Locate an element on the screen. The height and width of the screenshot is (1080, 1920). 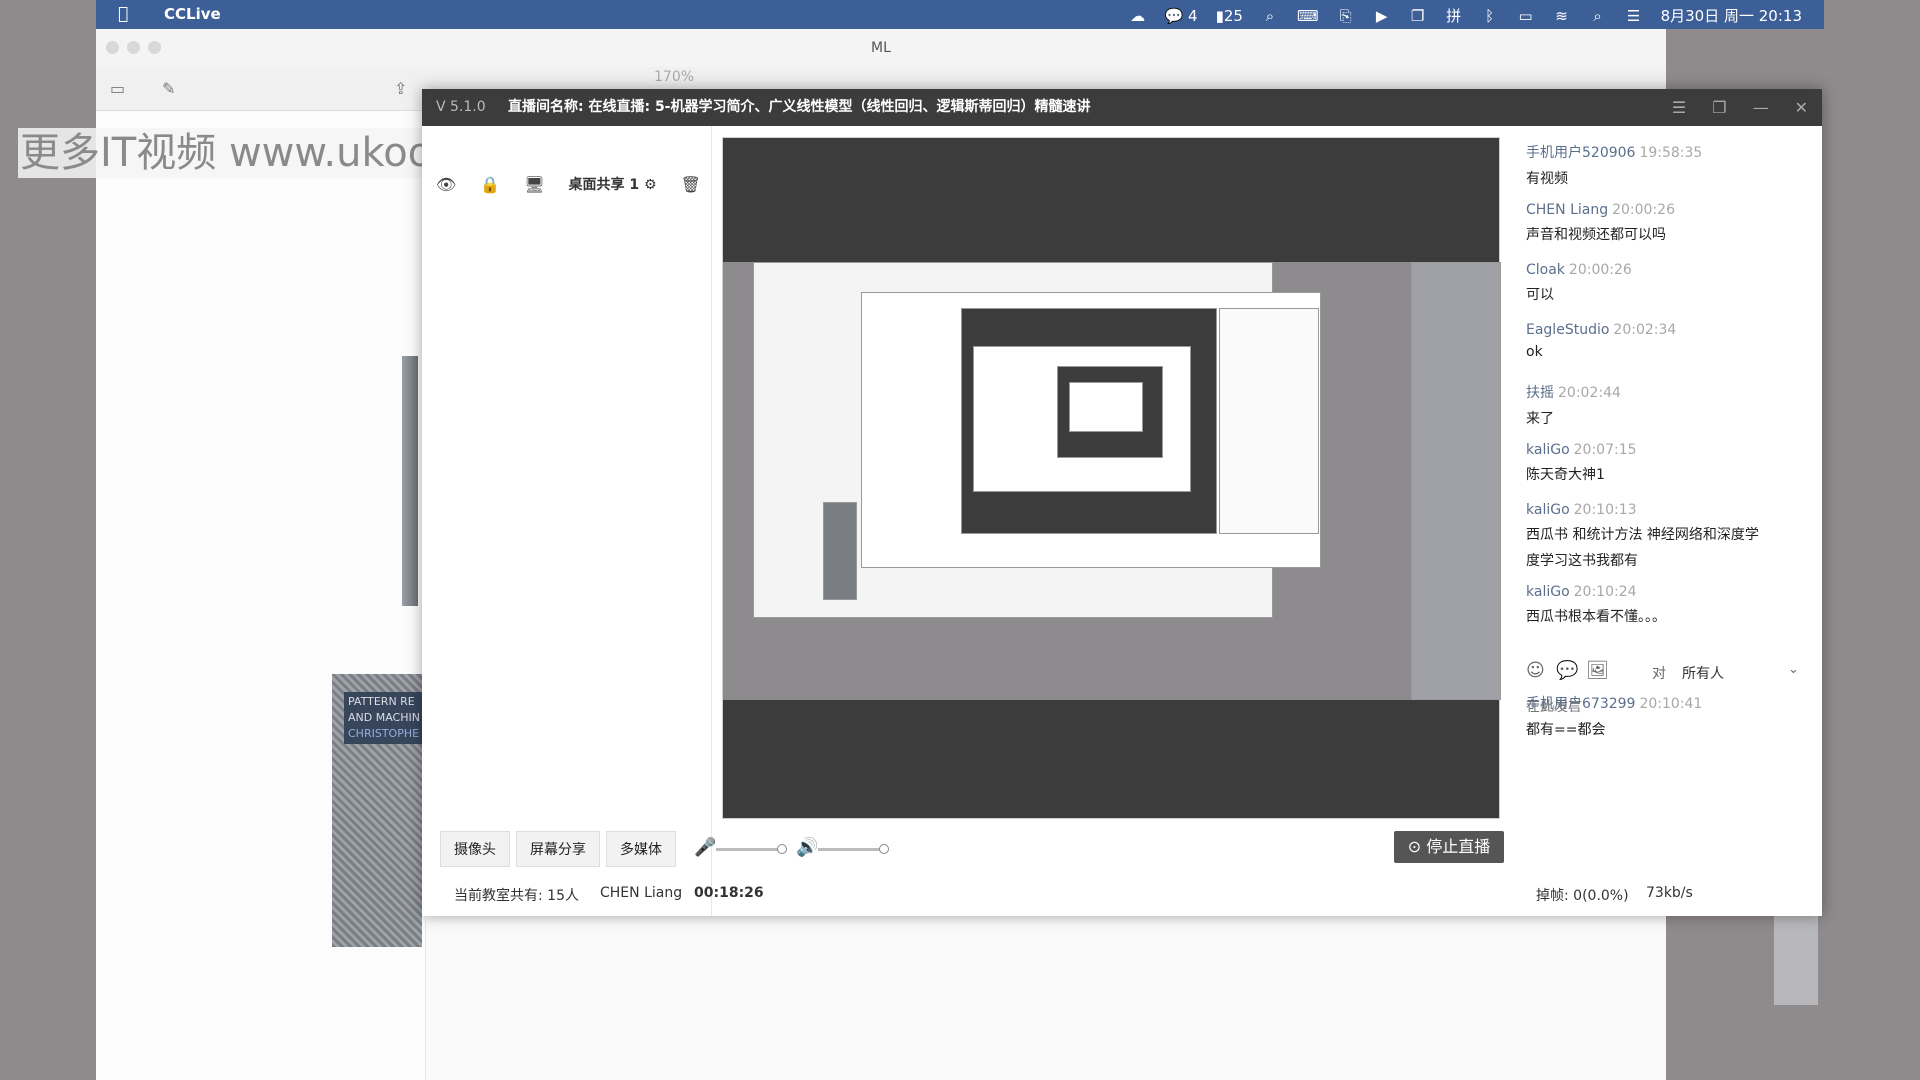
chat-message: 手机用户673299 20:10:41 都有==都会 is located at coordinates (1671, 716).